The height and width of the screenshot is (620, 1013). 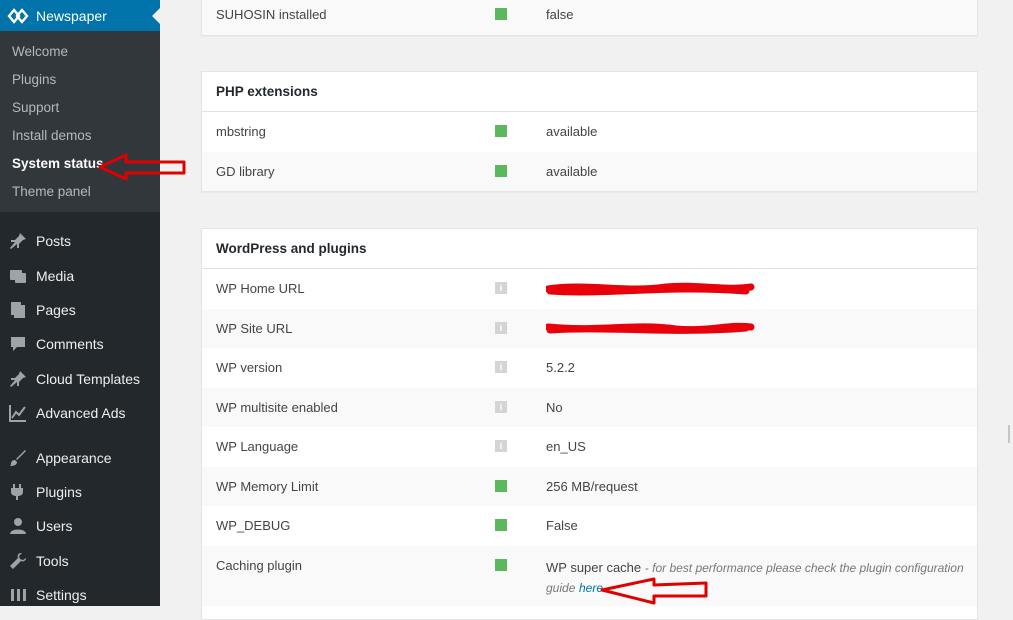 I want to click on plugin-icon, so click(x=18, y=492).